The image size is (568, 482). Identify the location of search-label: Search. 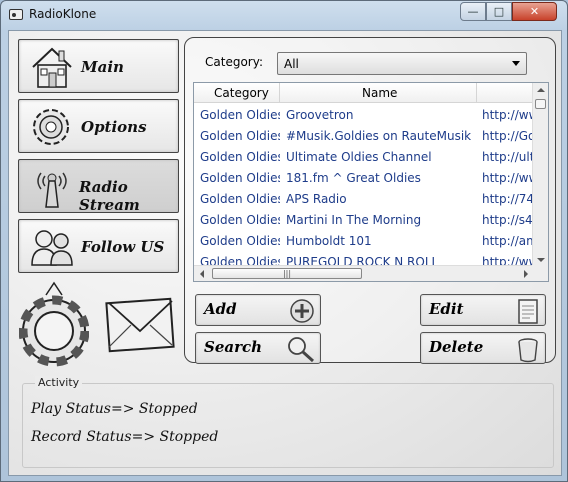
(233, 347).